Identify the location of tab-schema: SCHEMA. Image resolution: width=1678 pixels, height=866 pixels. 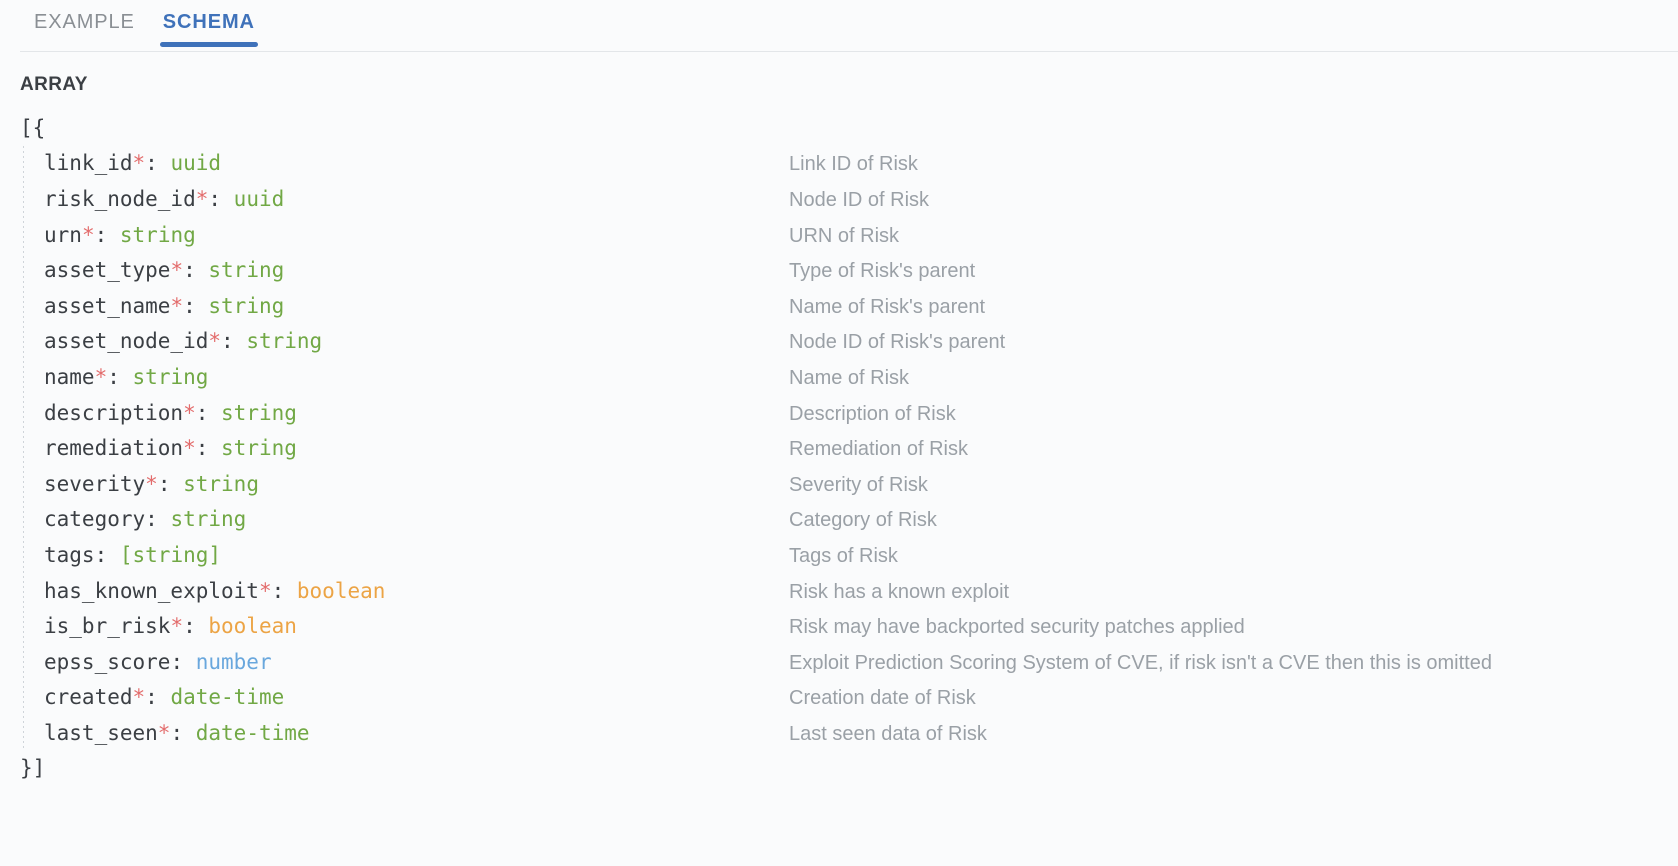
(209, 23).